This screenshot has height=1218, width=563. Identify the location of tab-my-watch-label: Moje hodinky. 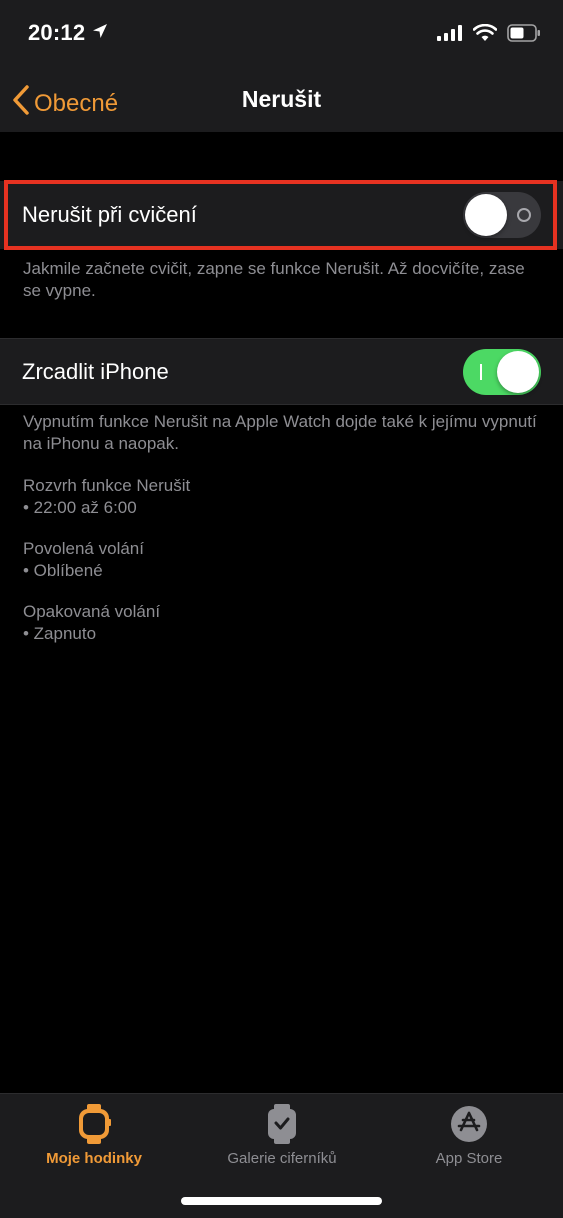
(94, 1158).